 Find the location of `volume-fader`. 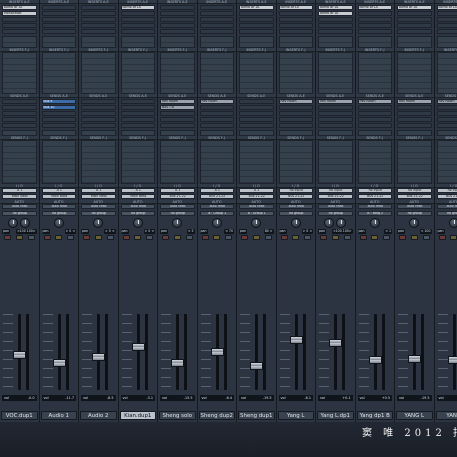

volume-fader is located at coordinates (19, 355).